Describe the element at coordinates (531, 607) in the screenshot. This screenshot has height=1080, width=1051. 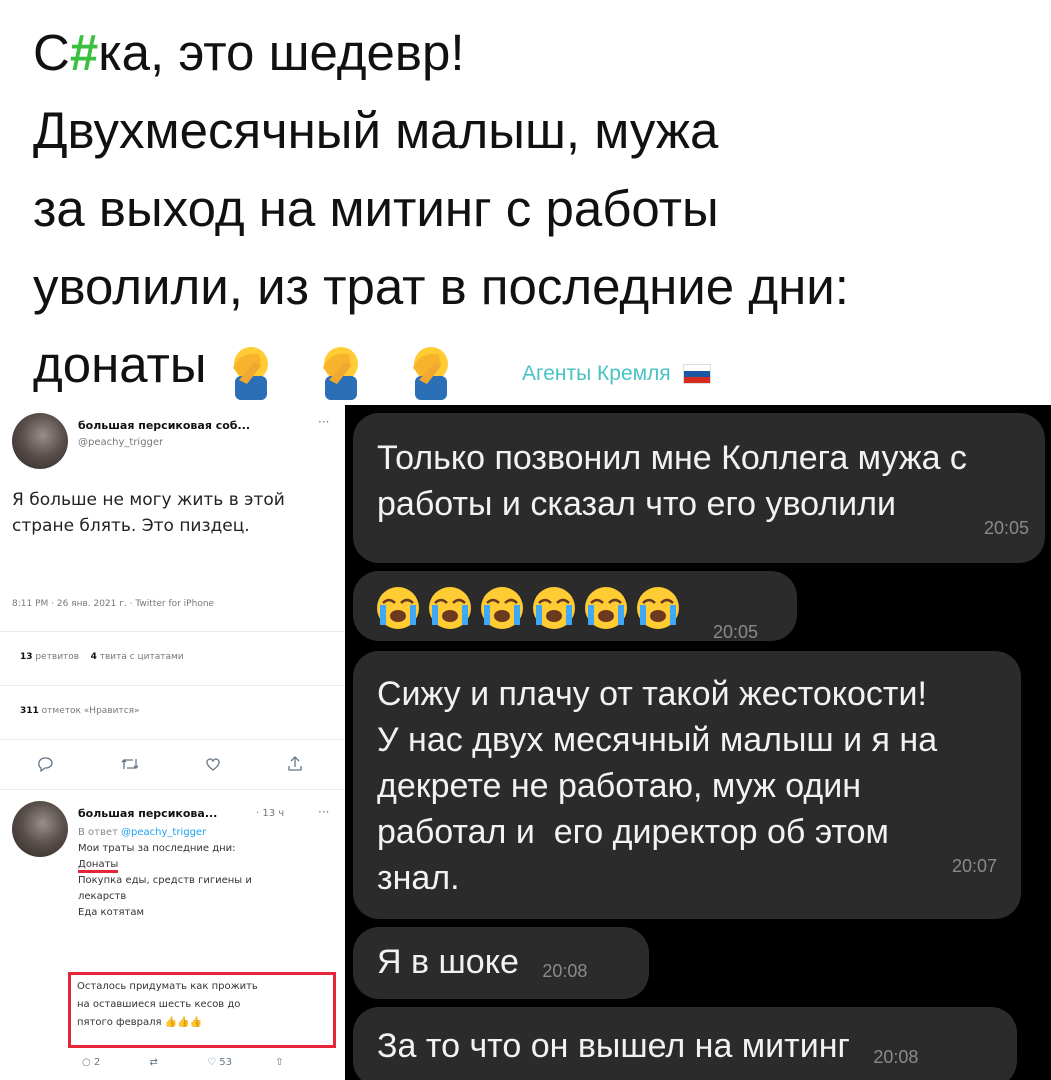
I see `crying-emoji-row` at that location.